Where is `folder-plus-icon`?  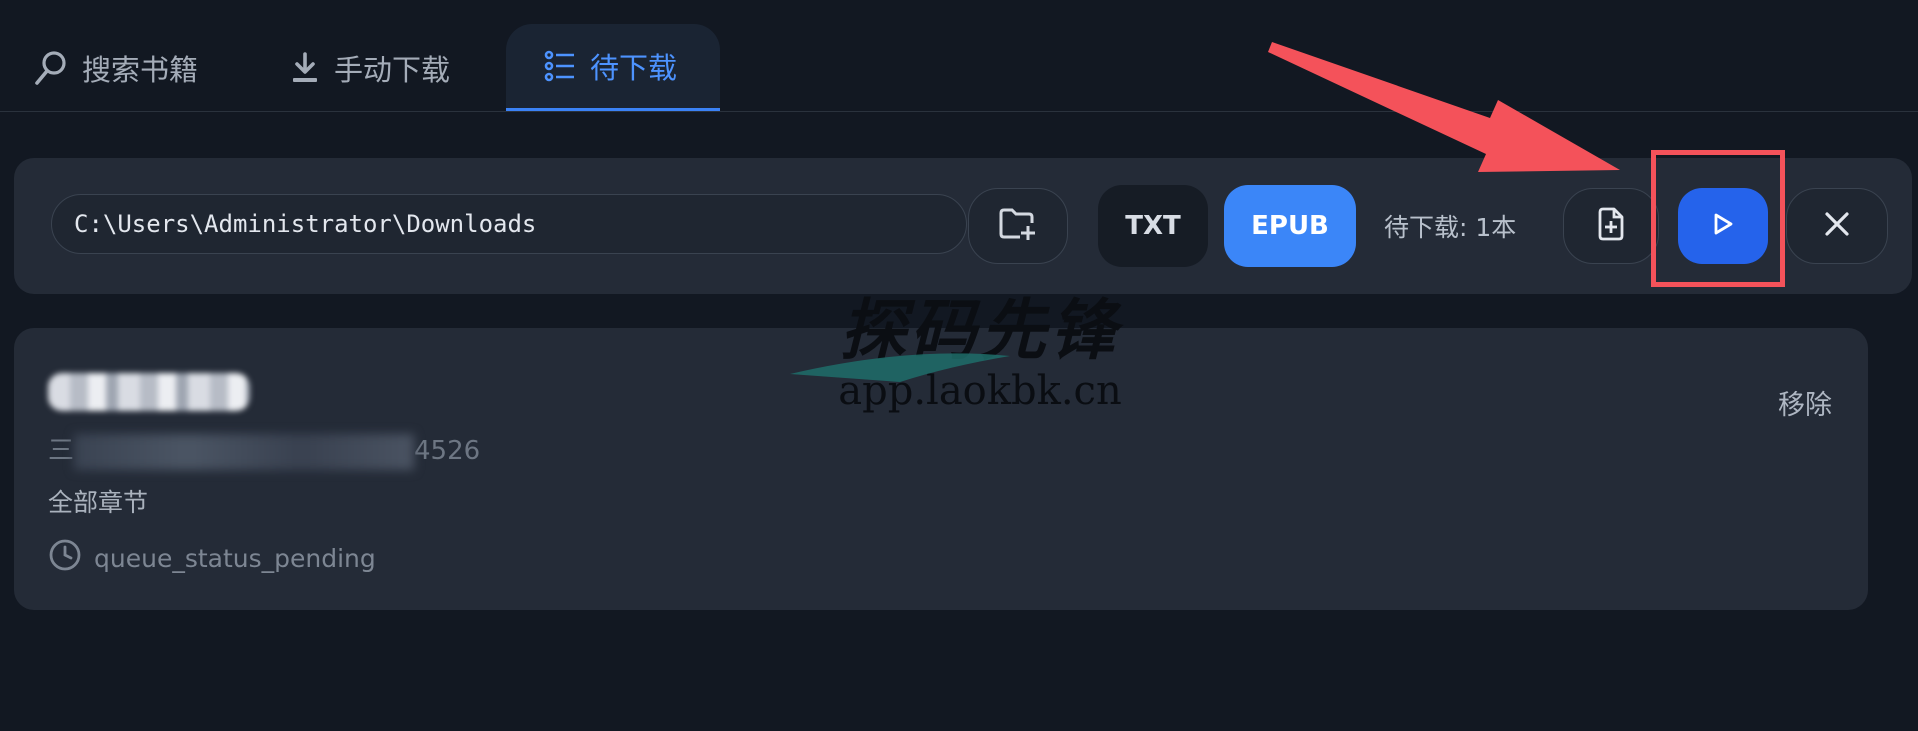 folder-plus-icon is located at coordinates (1018, 226).